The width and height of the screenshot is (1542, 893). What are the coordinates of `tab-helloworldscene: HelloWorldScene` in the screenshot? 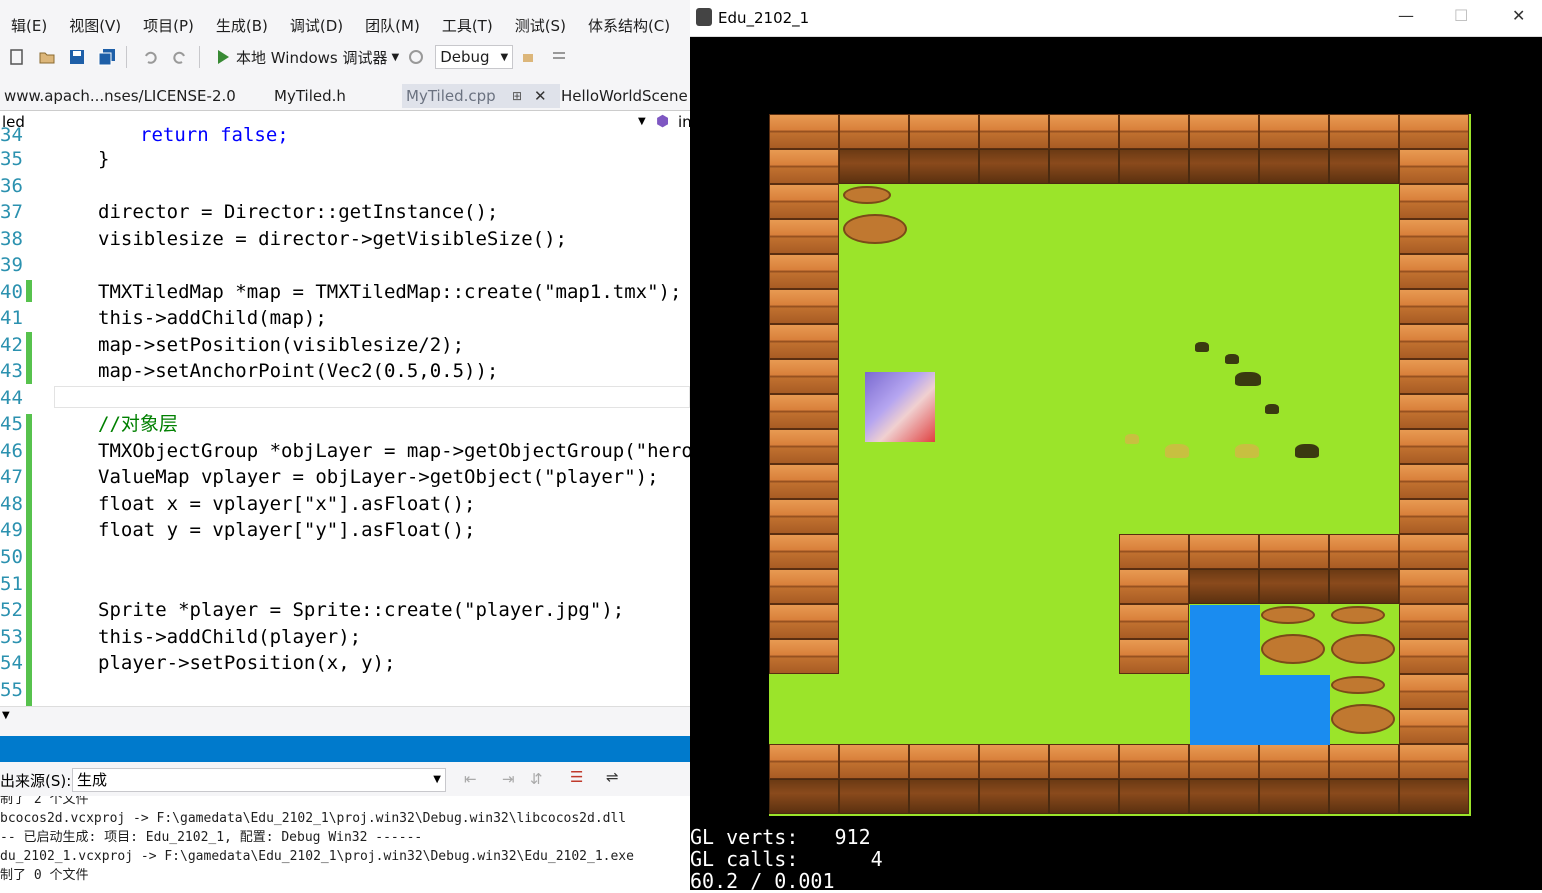 It's located at (623, 96).